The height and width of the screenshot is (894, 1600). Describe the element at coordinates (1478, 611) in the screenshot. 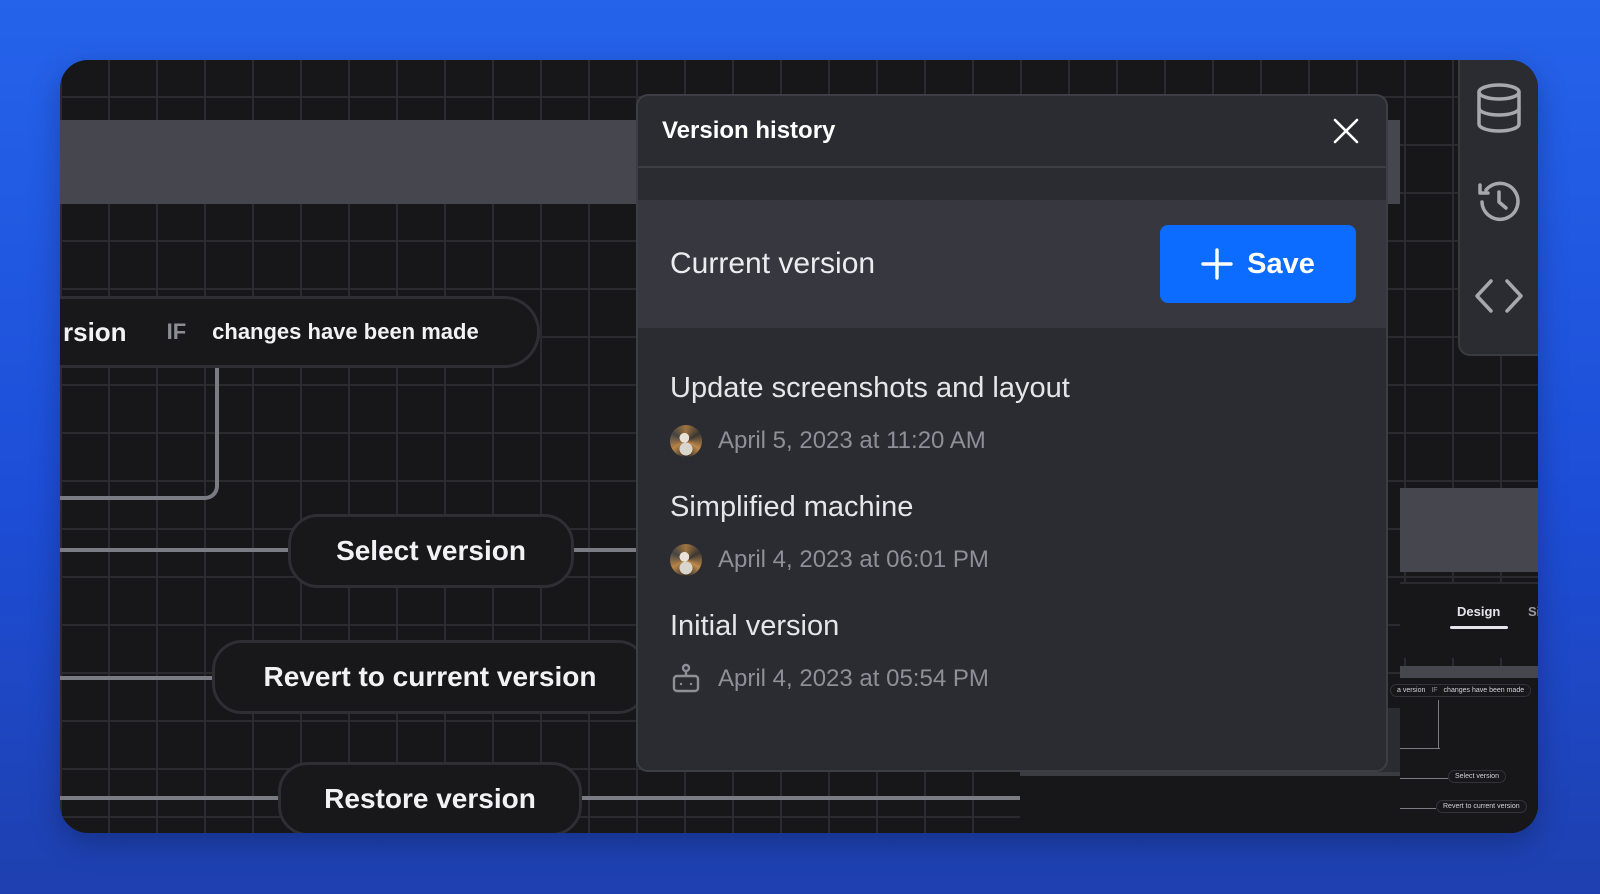

I see `tab-design: Design` at that location.